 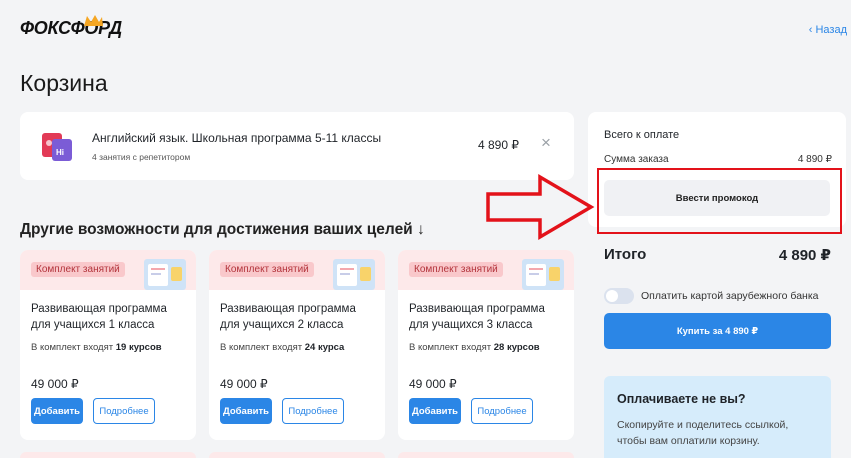 What do you see at coordinates (498, 145) in the screenshot?
I see `cart-item-price: 4 890 ₽` at bounding box center [498, 145].